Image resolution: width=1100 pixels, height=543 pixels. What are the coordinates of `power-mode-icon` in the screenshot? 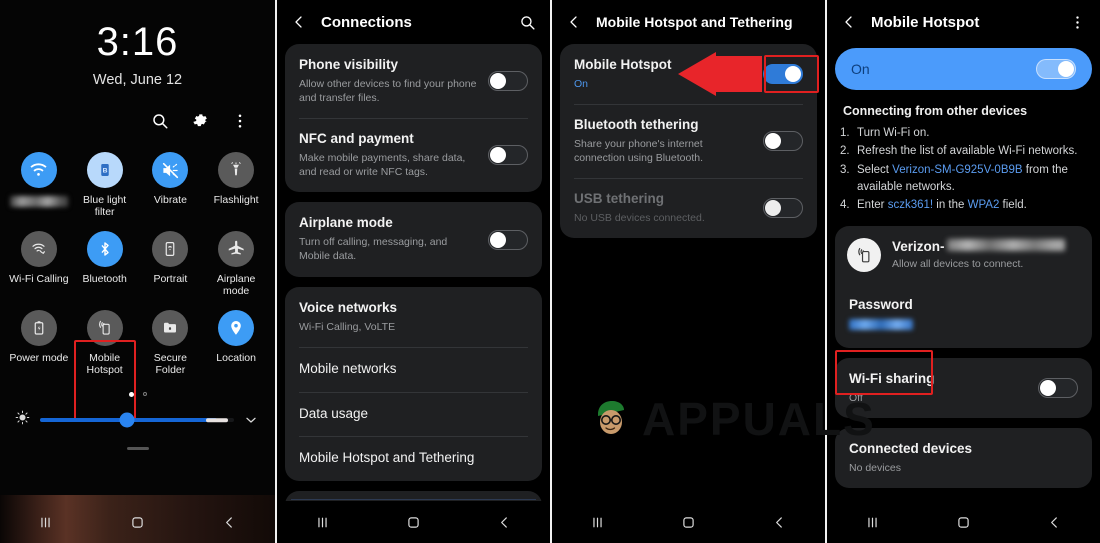 It's located at (38, 327).